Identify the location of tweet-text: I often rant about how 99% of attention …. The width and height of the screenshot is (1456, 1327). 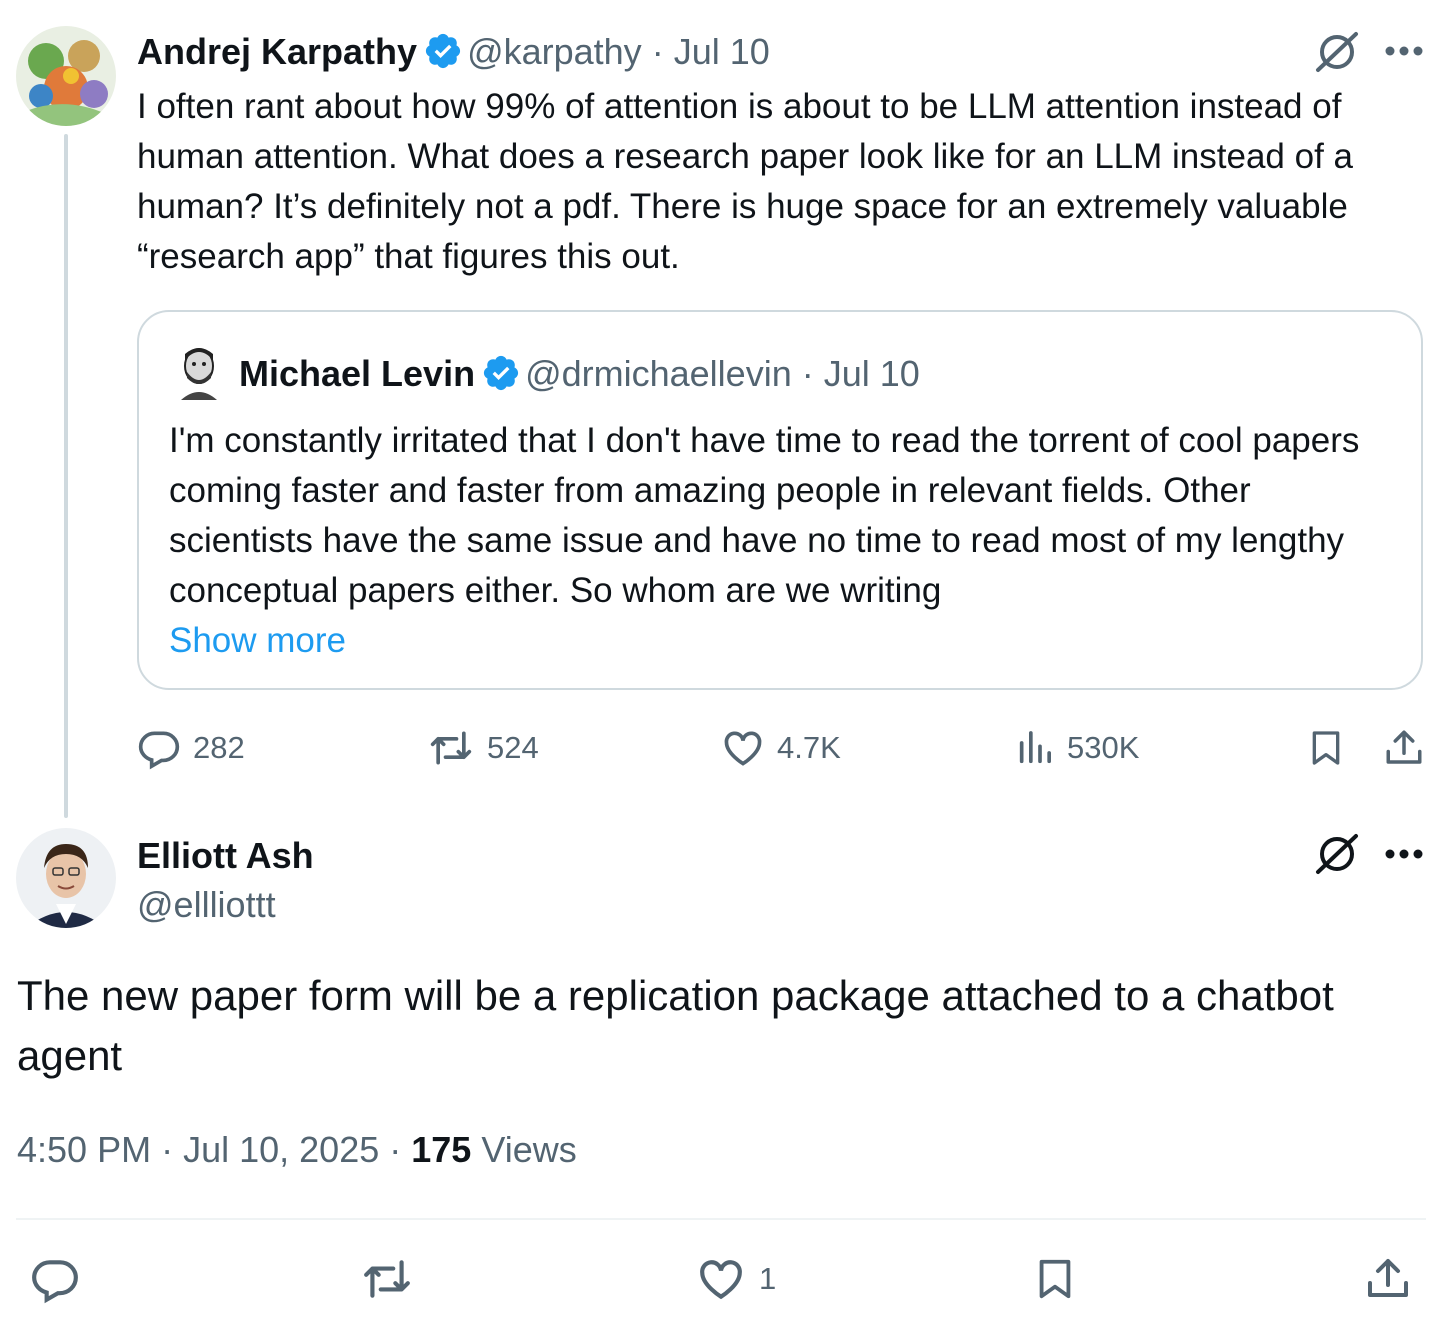
(745, 181).